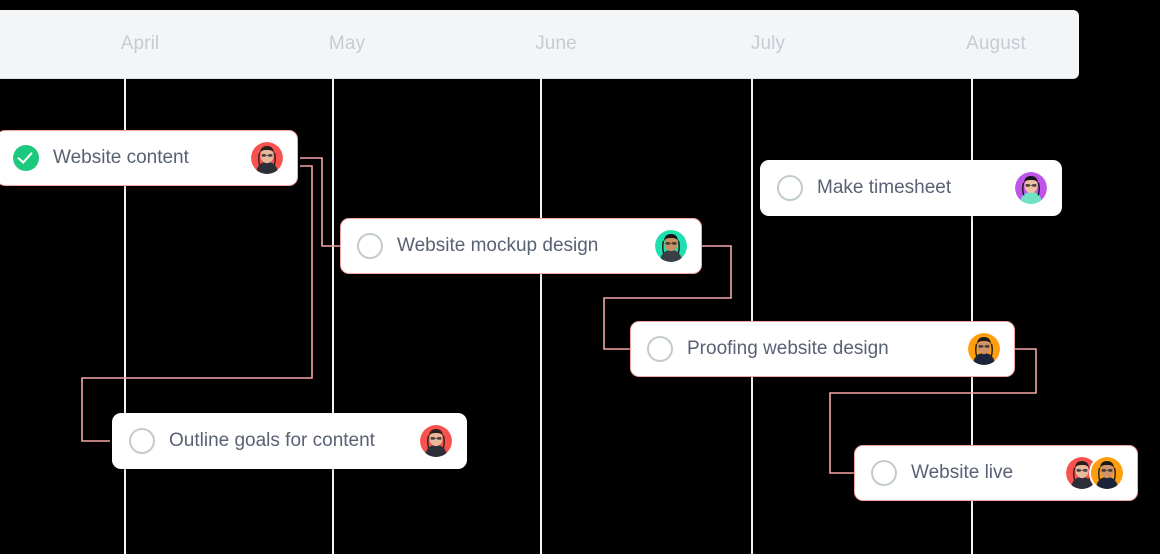  I want to click on task-card-outline-goals-for-content: Outline goals for content, so click(289, 441).